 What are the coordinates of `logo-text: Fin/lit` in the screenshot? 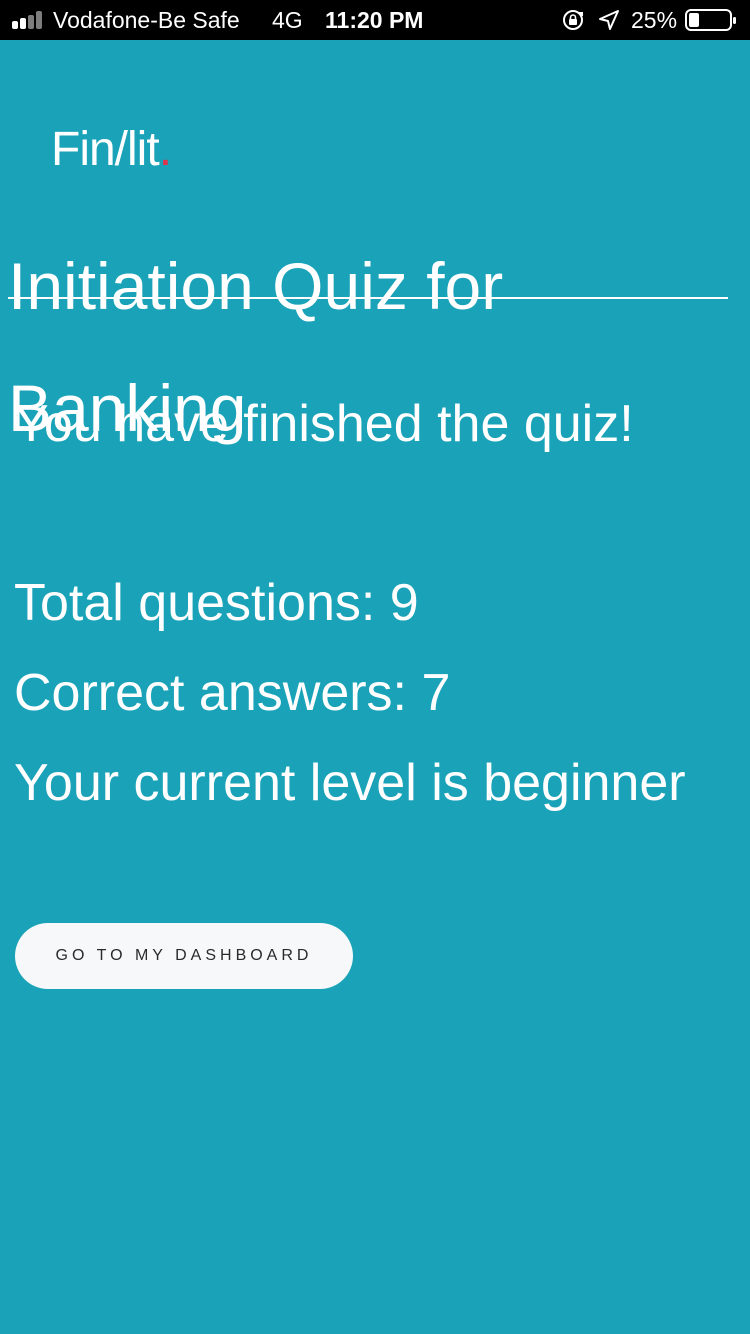 It's located at (105, 149).